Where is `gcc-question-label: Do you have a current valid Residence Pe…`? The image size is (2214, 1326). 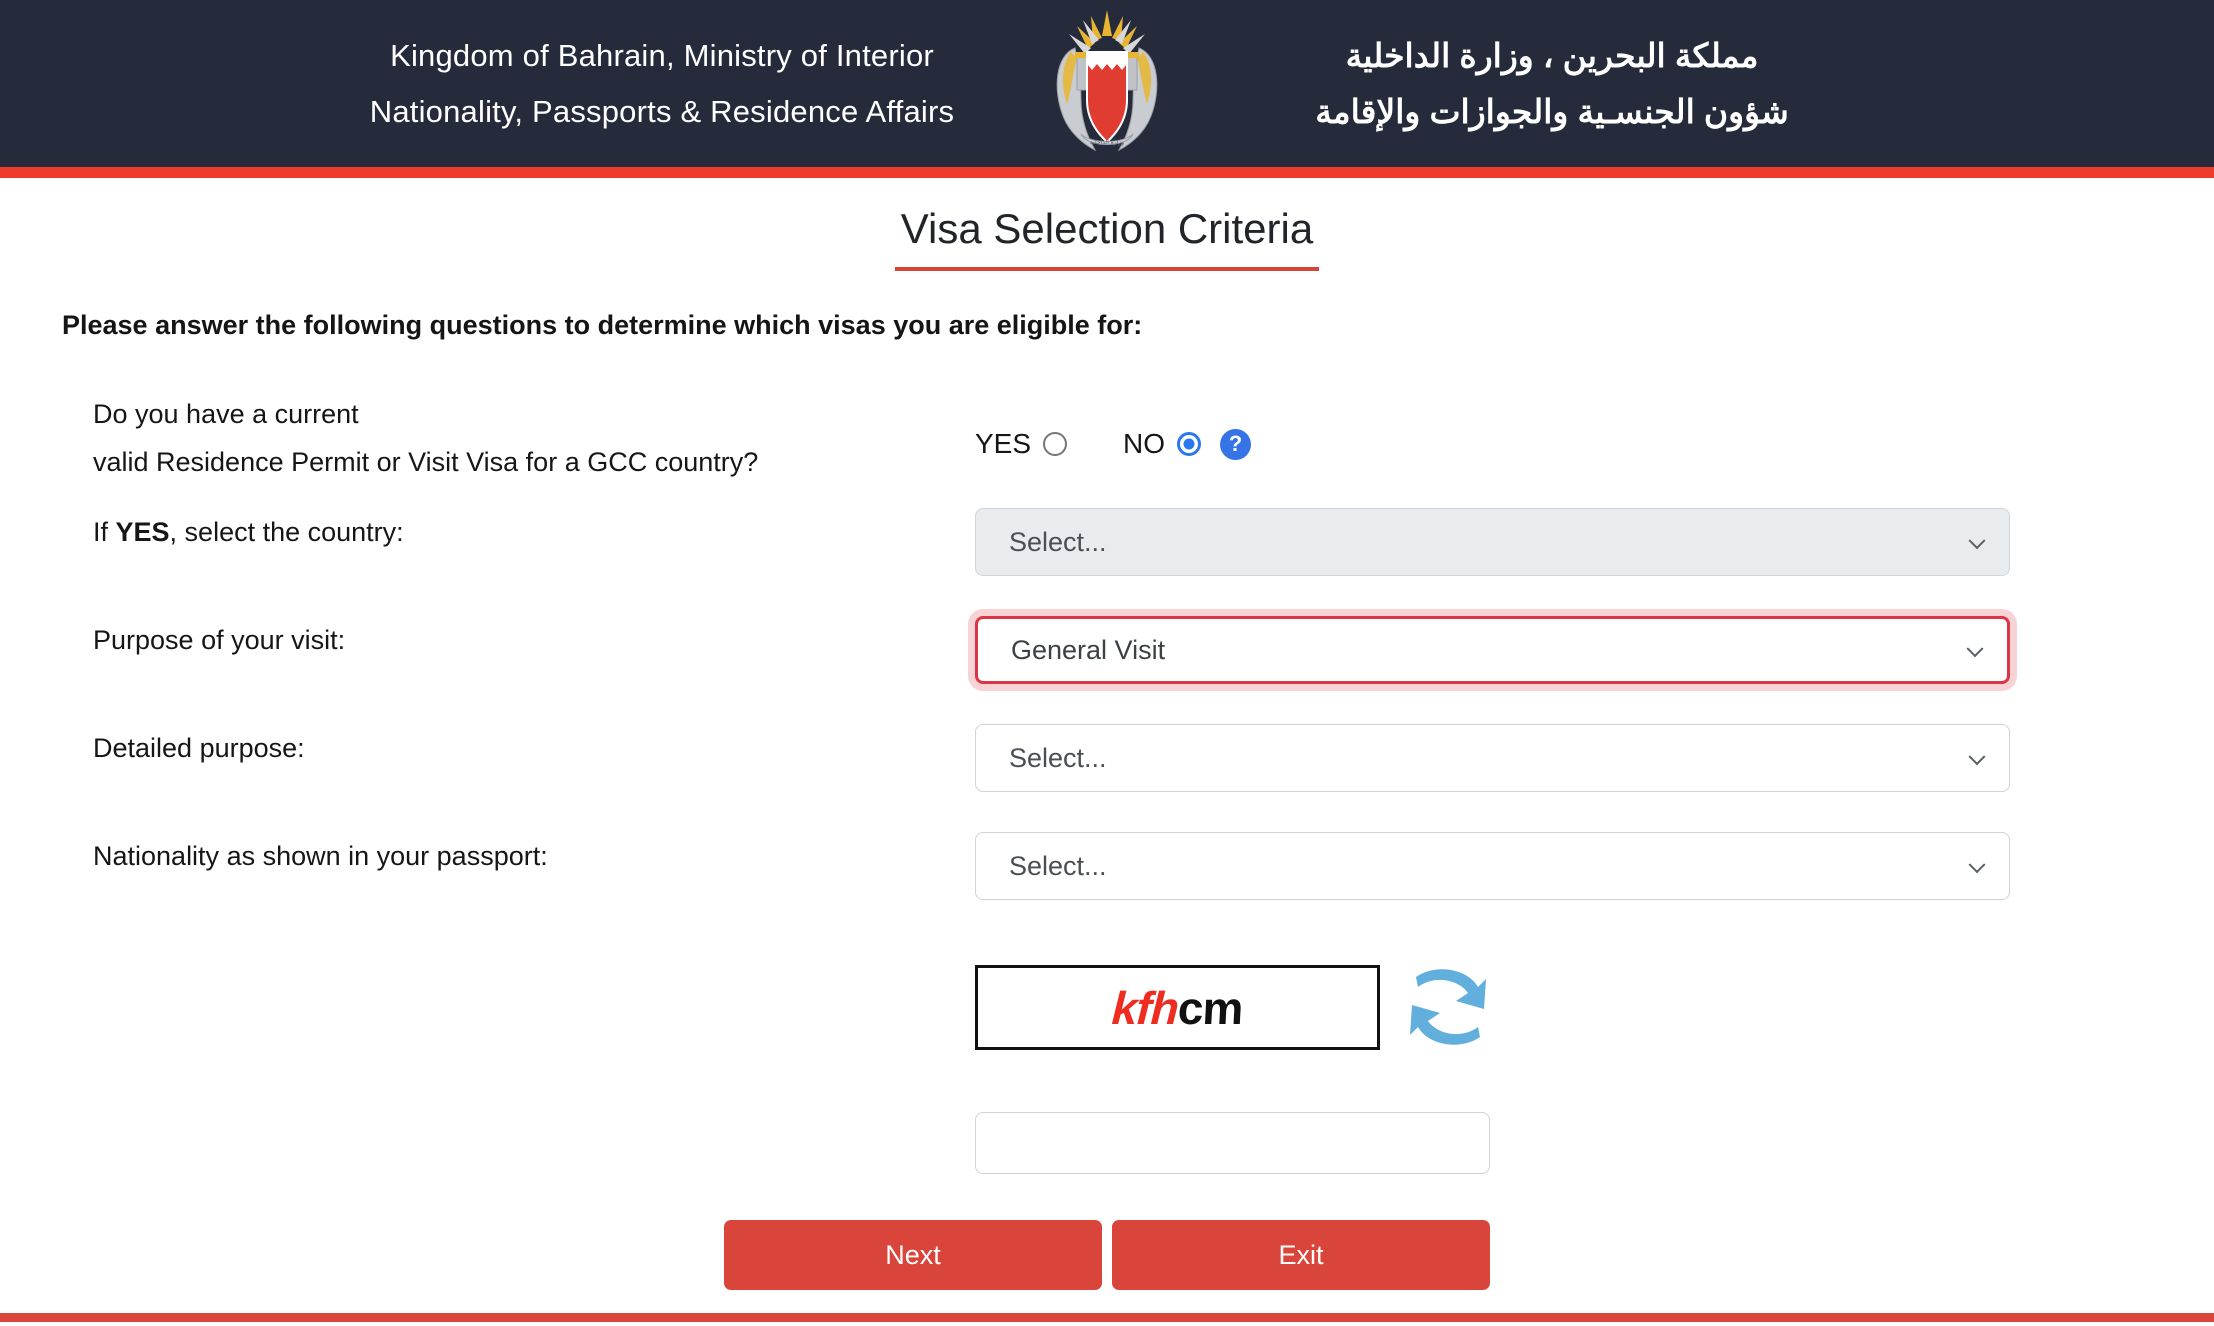
gcc-question-label: Do you have a current valid Residence Pe… is located at coordinates (487, 438).